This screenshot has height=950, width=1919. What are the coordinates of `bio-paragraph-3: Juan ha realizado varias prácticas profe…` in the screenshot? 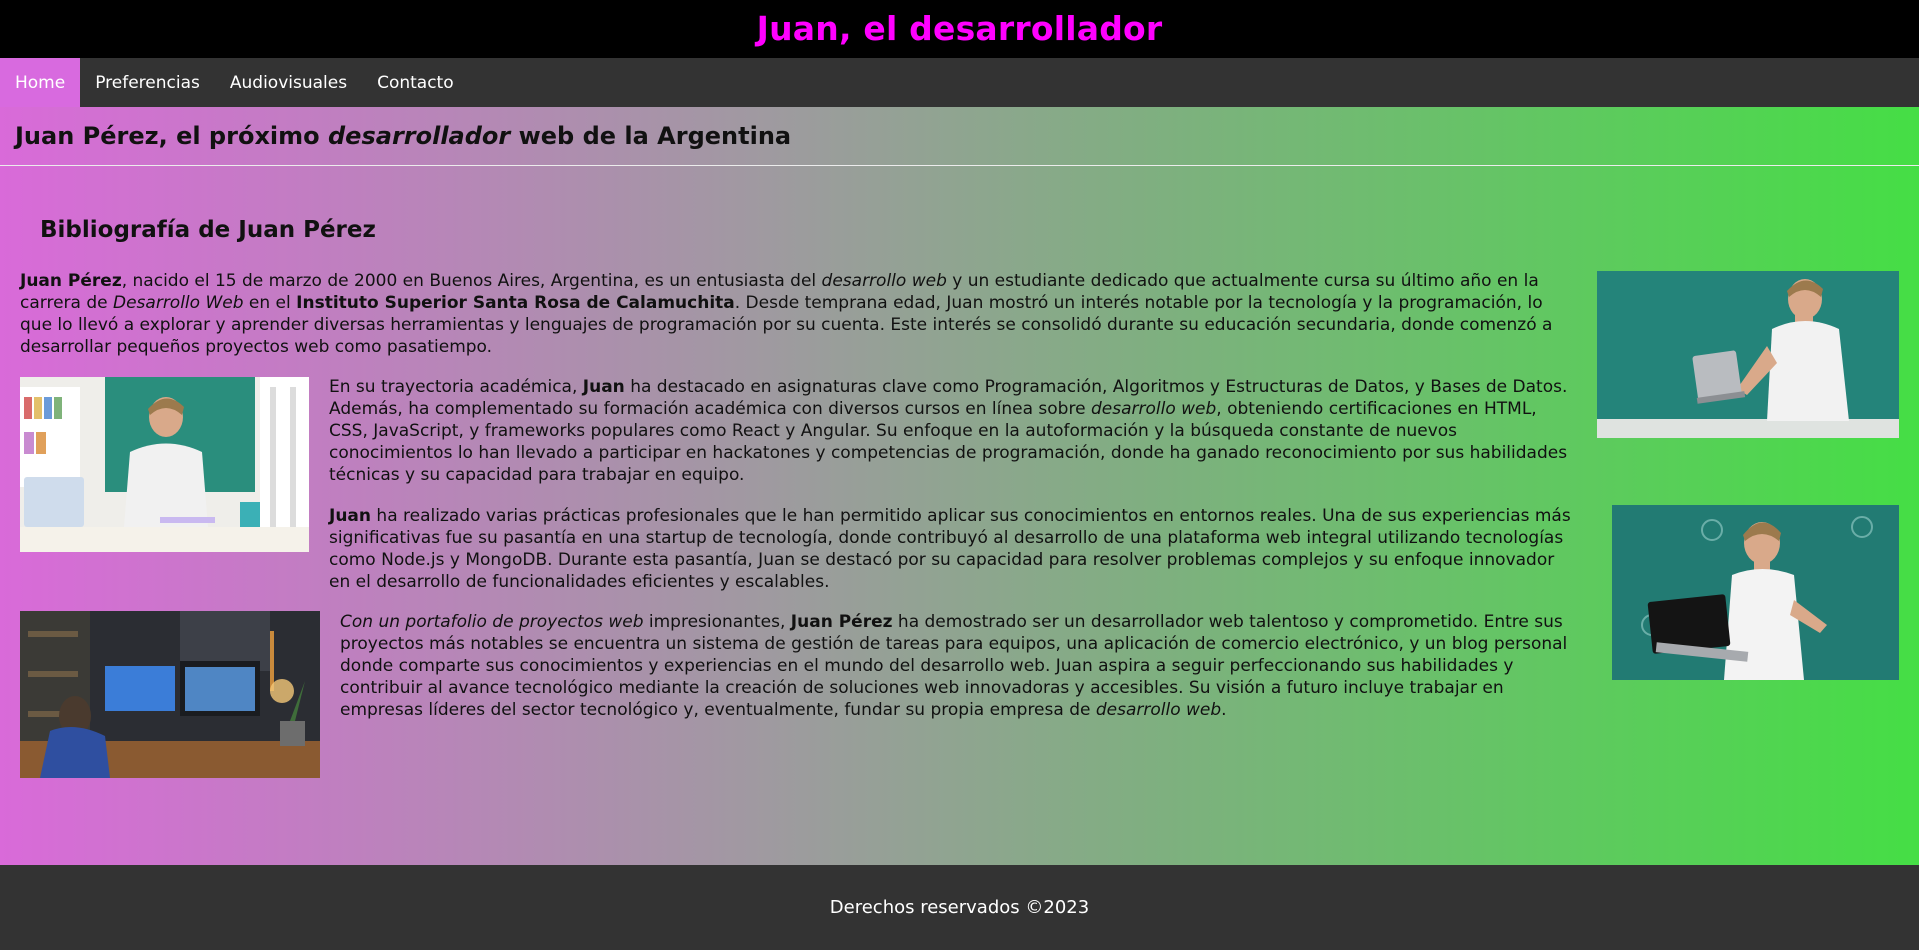 It's located at (954, 549).